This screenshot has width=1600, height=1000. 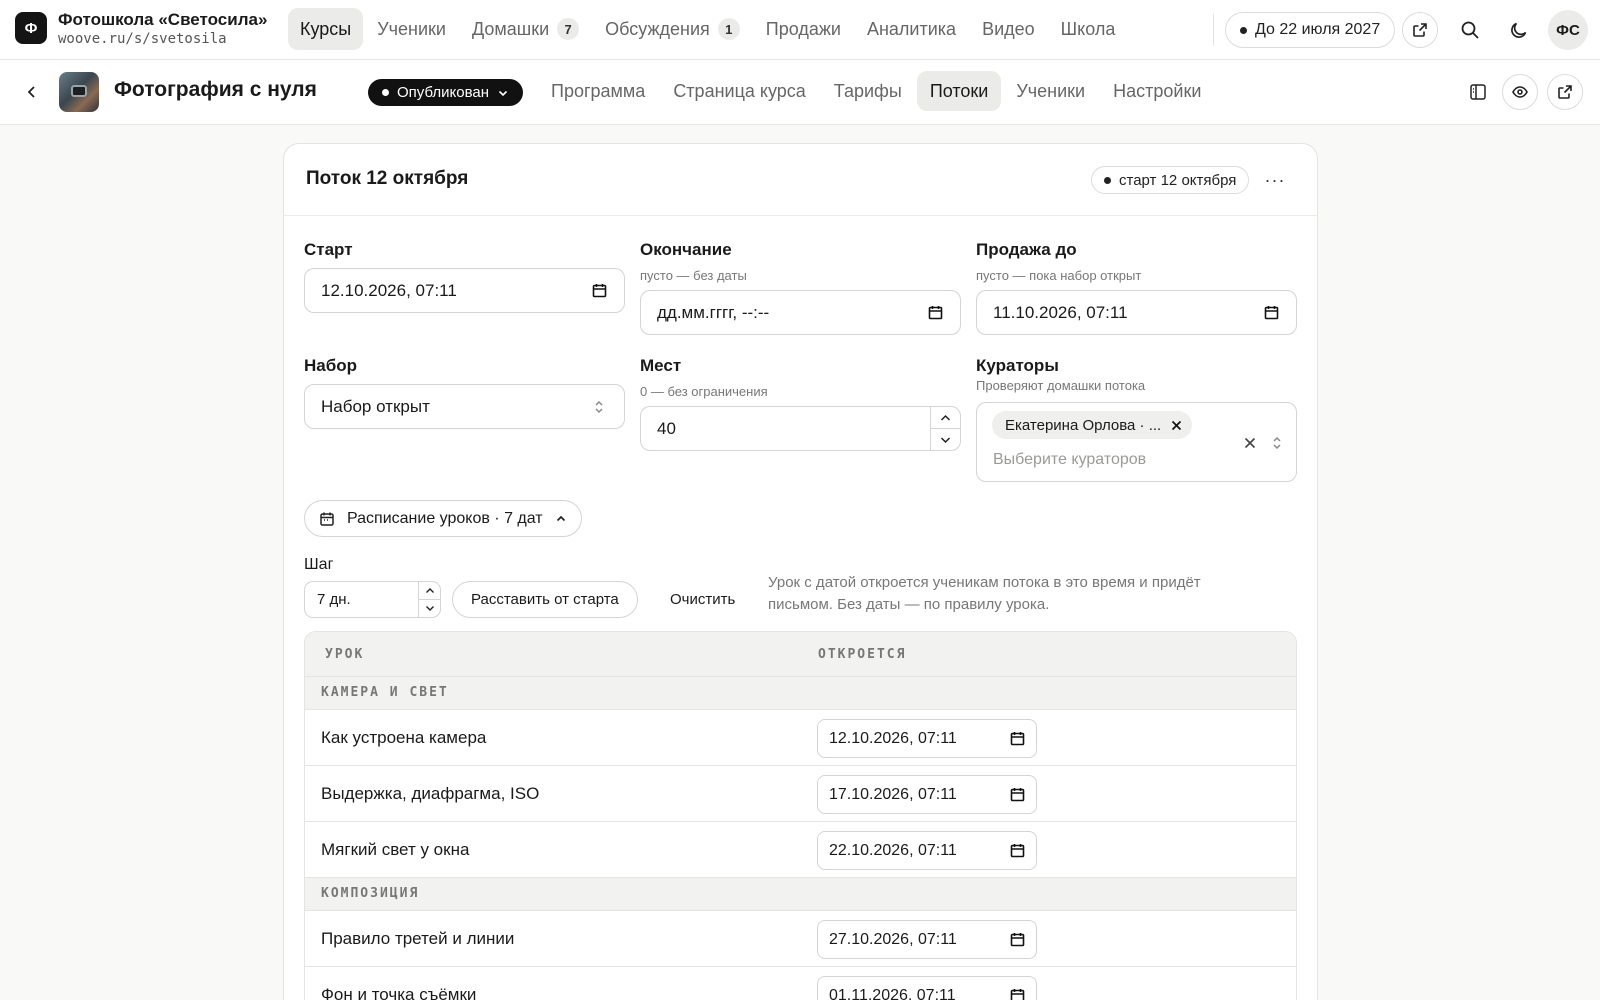 What do you see at coordinates (1478, 92) in the screenshot?
I see `toggle-sidebar-button` at bounding box center [1478, 92].